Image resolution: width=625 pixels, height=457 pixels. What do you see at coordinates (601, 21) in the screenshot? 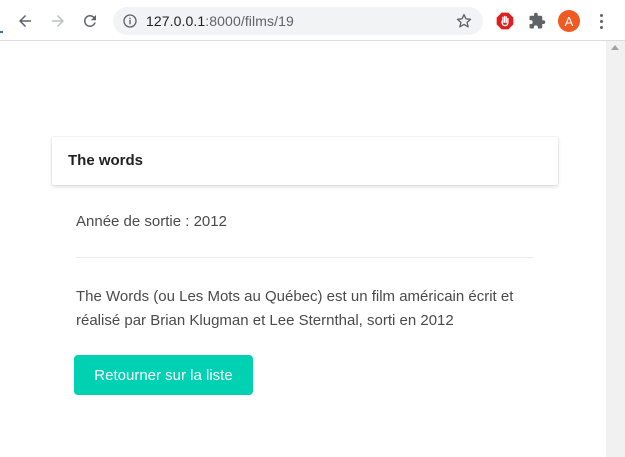
I see `browser-menu-icon` at bounding box center [601, 21].